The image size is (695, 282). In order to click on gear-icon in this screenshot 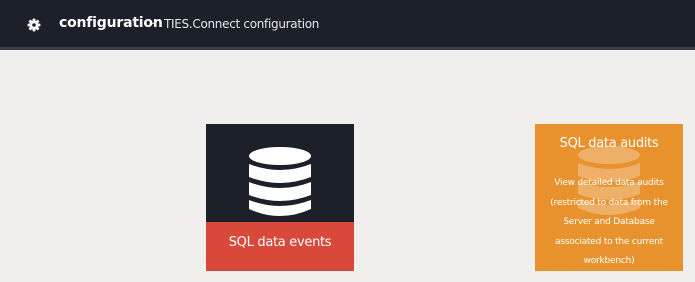, I will do `click(34, 25)`.